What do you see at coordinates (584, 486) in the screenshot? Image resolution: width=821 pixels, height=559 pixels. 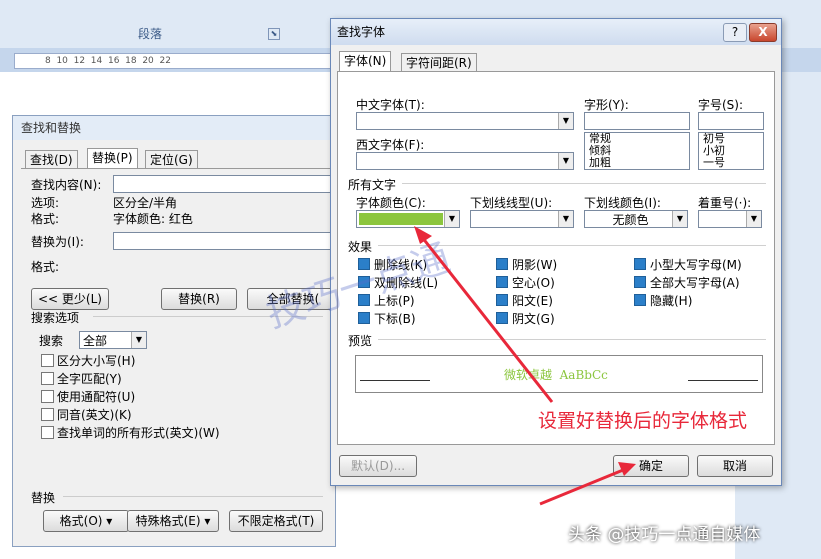 I see `arrow-to-ok-button` at bounding box center [584, 486].